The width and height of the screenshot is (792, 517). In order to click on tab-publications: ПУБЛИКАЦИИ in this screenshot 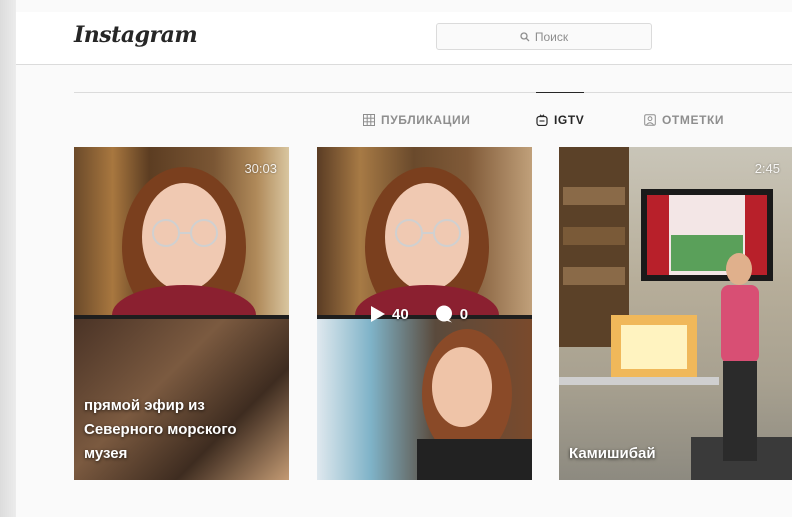, I will do `click(416, 120)`.